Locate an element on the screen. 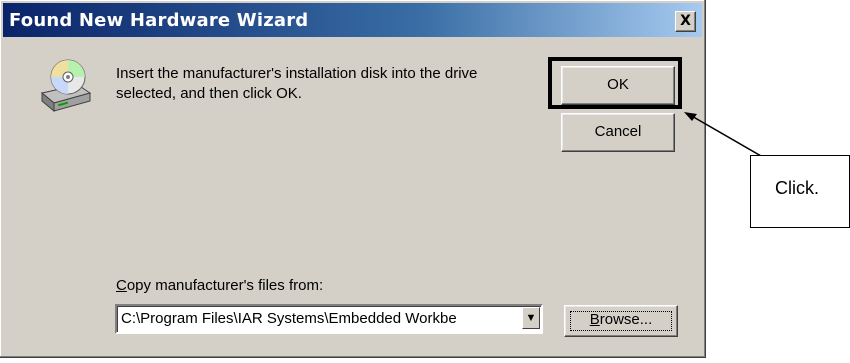 Image resolution: width=850 pixels, height=363 pixels. callout-text: Click. is located at coordinates (797, 188).